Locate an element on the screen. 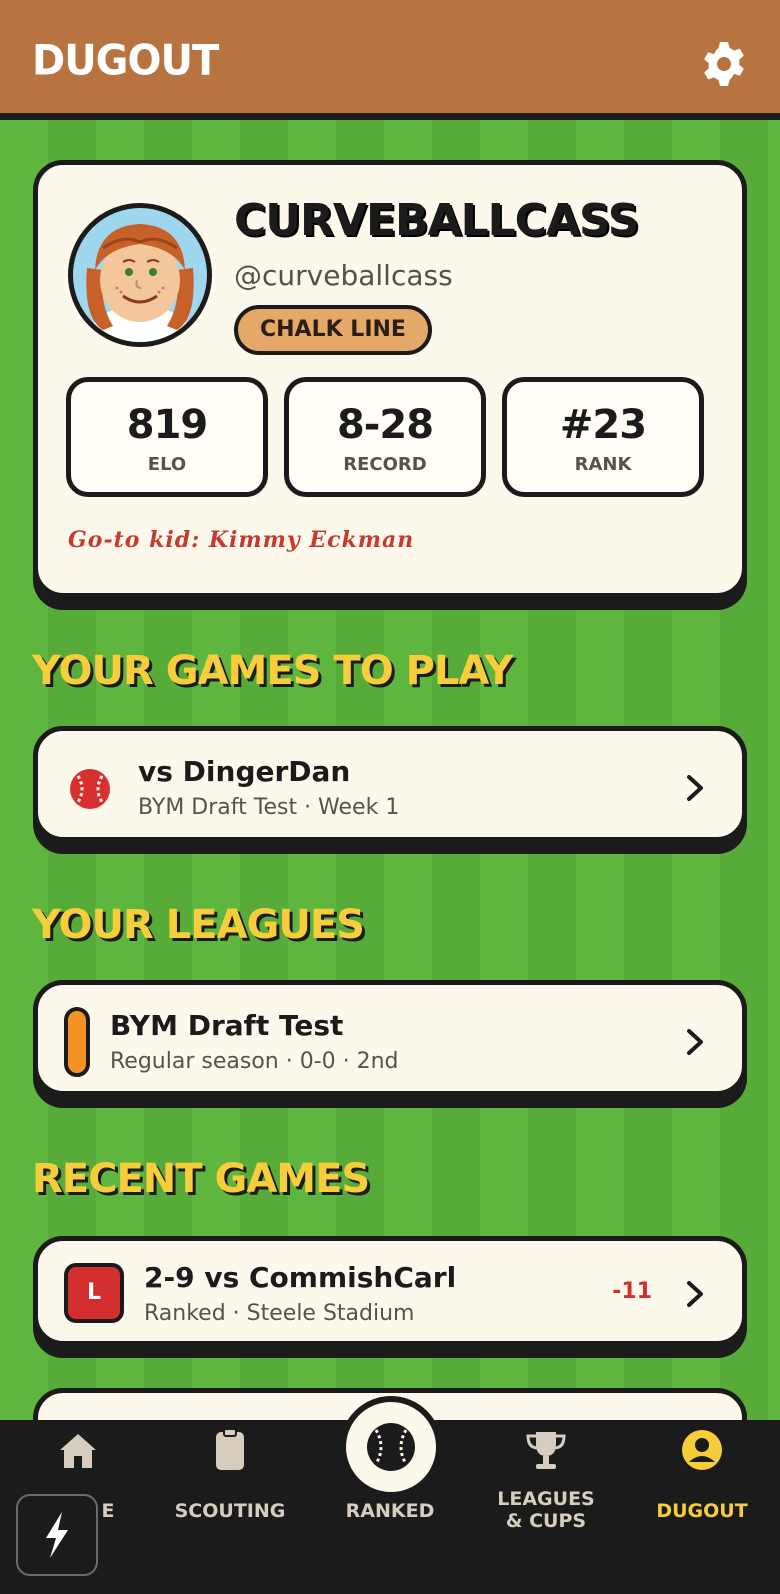  trophy-icon is located at coordinates (546, 1450).